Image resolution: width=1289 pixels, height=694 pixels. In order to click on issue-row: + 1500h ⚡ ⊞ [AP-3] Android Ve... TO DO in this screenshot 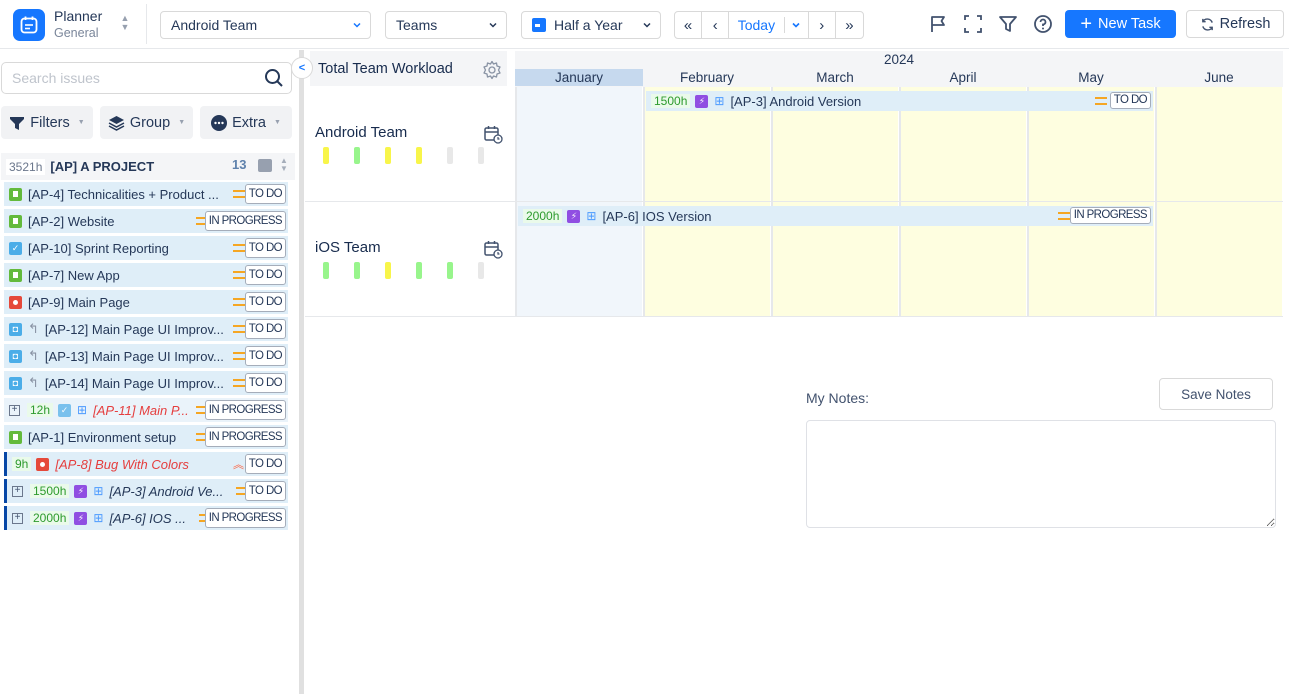, I will do `click(146, 491)`.